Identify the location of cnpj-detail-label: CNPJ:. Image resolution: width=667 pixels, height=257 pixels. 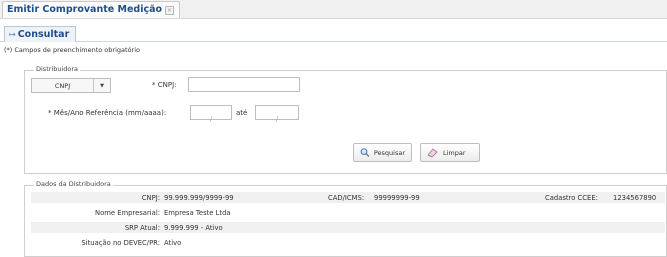
(150, 198).